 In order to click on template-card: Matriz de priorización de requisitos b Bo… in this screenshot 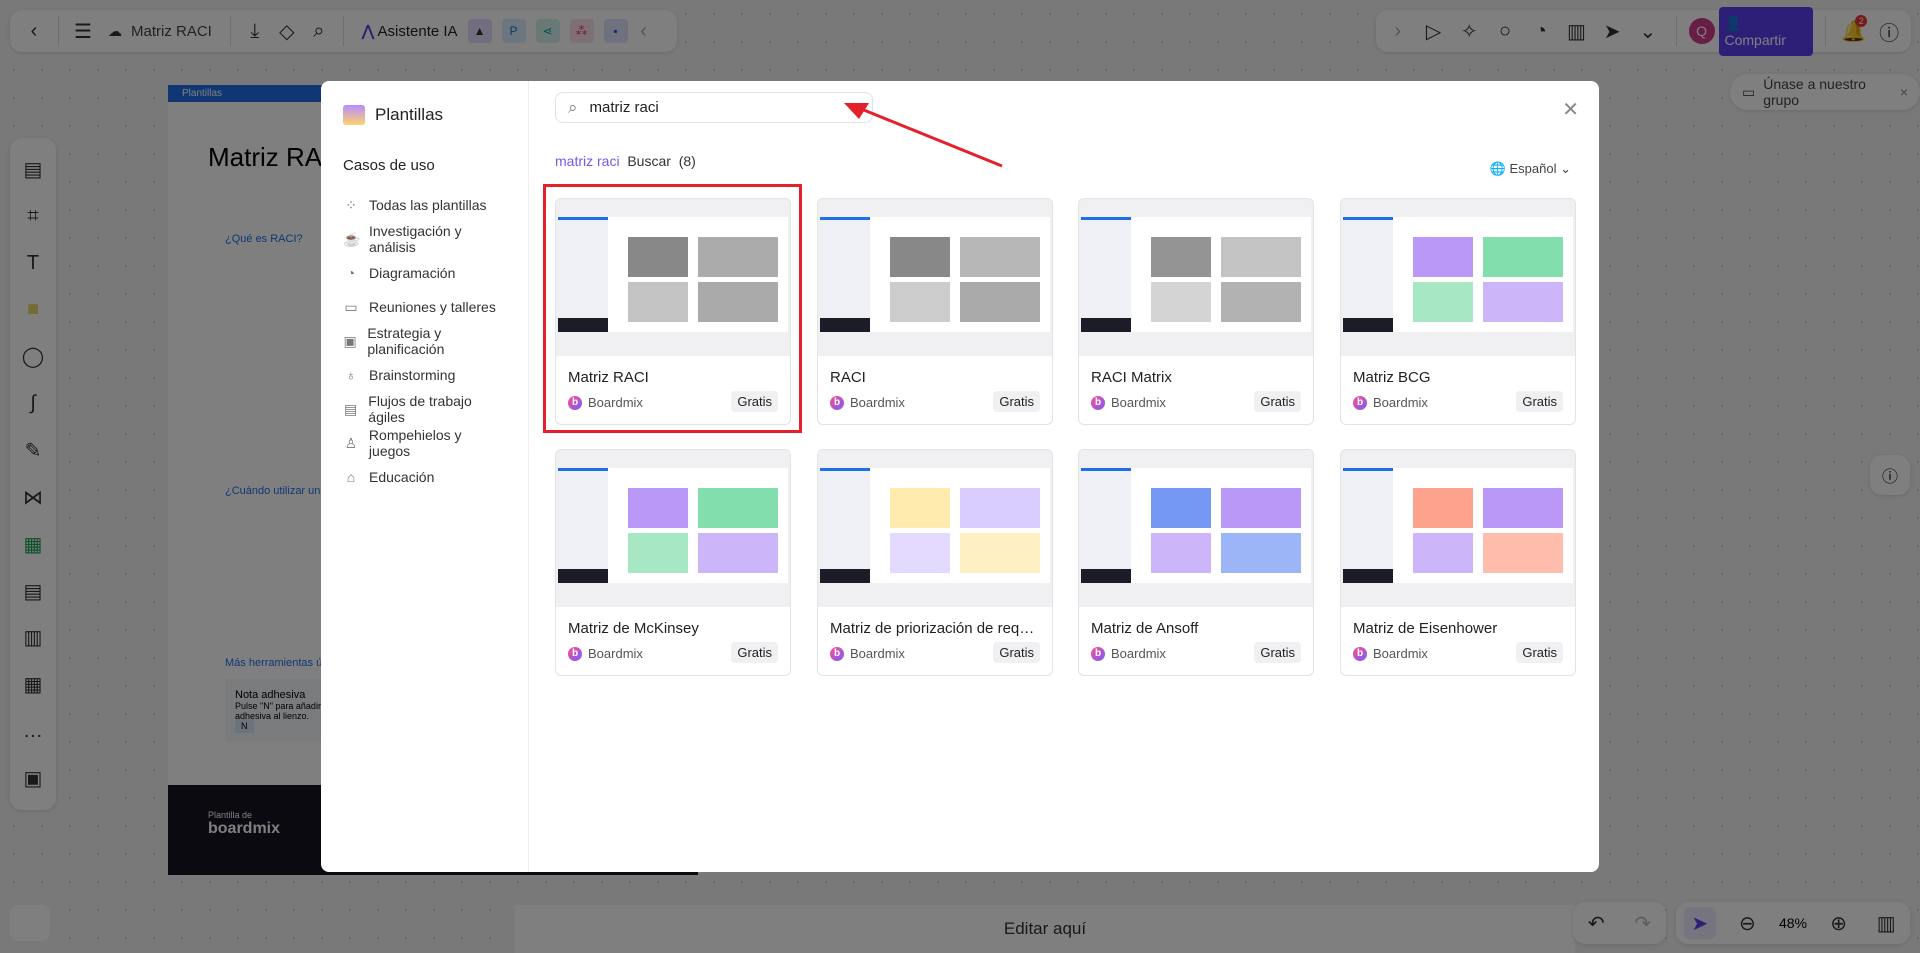, I will do `click(935, 562)`.